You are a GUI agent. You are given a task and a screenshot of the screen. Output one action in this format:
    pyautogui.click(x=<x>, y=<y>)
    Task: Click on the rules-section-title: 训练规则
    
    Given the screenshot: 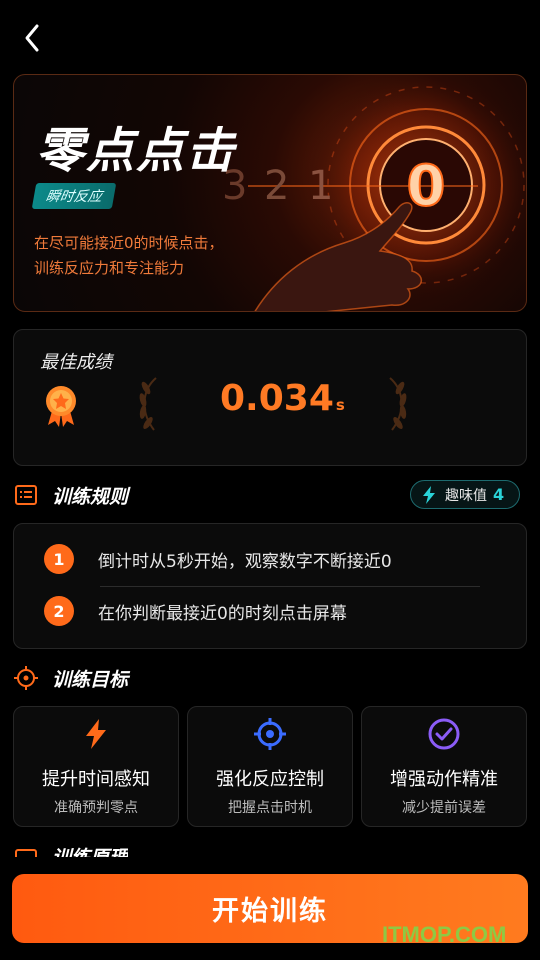 What is the action you would take?
    pyautogui.click(x=90, y=496)
    